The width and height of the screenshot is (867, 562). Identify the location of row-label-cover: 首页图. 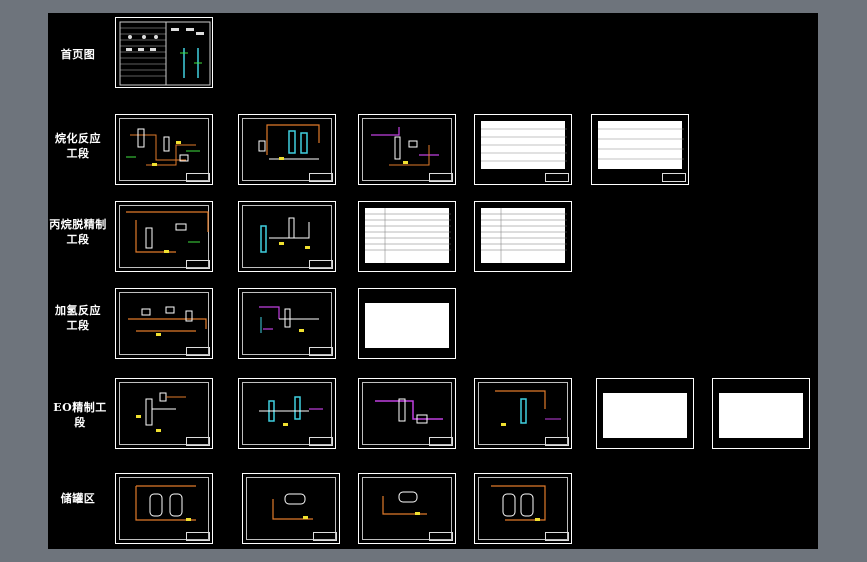
(78, 54).